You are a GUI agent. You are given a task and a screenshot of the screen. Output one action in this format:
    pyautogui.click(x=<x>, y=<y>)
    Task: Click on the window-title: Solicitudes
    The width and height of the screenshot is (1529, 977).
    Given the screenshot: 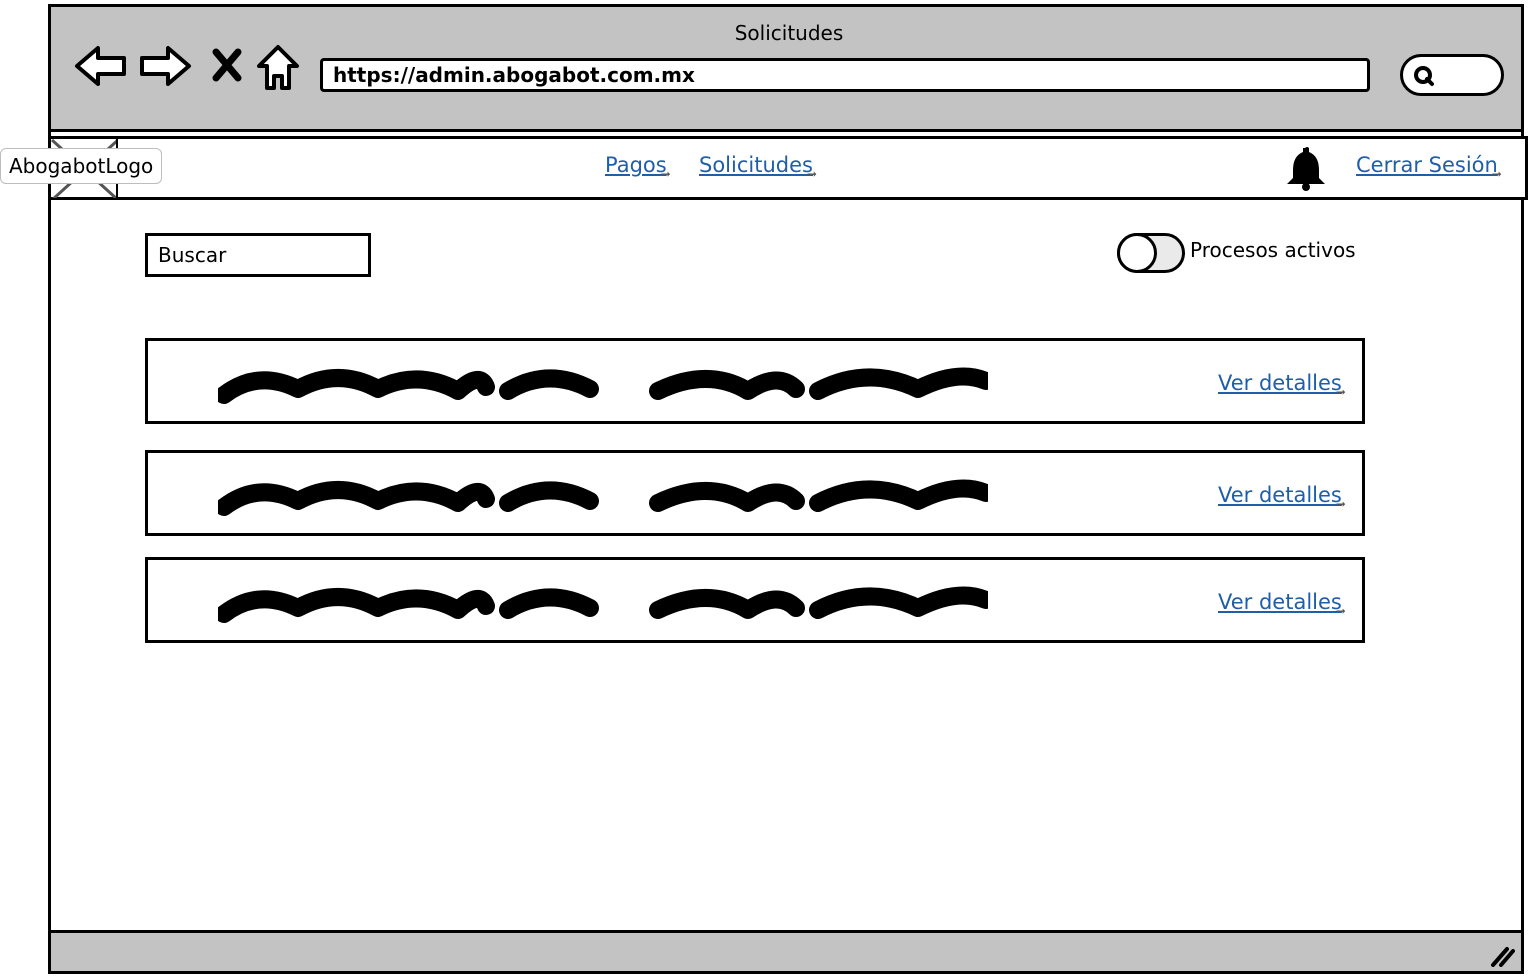 What is the action you would take?
    pyautogui.click(x=789, y=33)
    